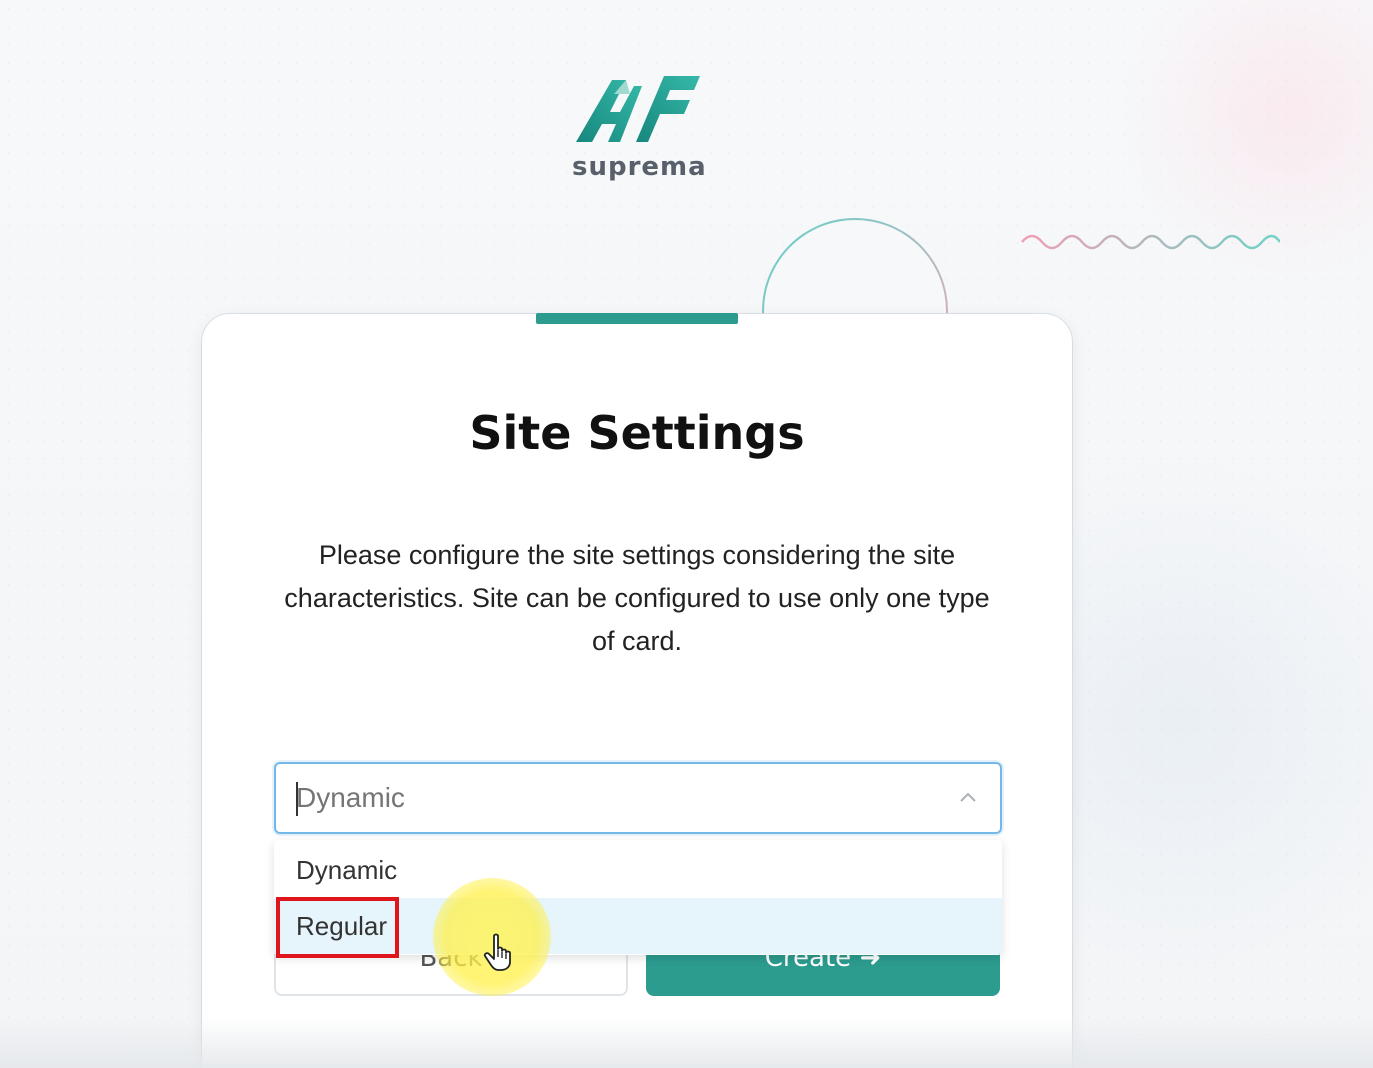 This screenshot has height=1068, width=1373. What do you see at coordinates (637, 318) in the screenshot?
I see `step-progress-bar` at bounding box center [637, 318].